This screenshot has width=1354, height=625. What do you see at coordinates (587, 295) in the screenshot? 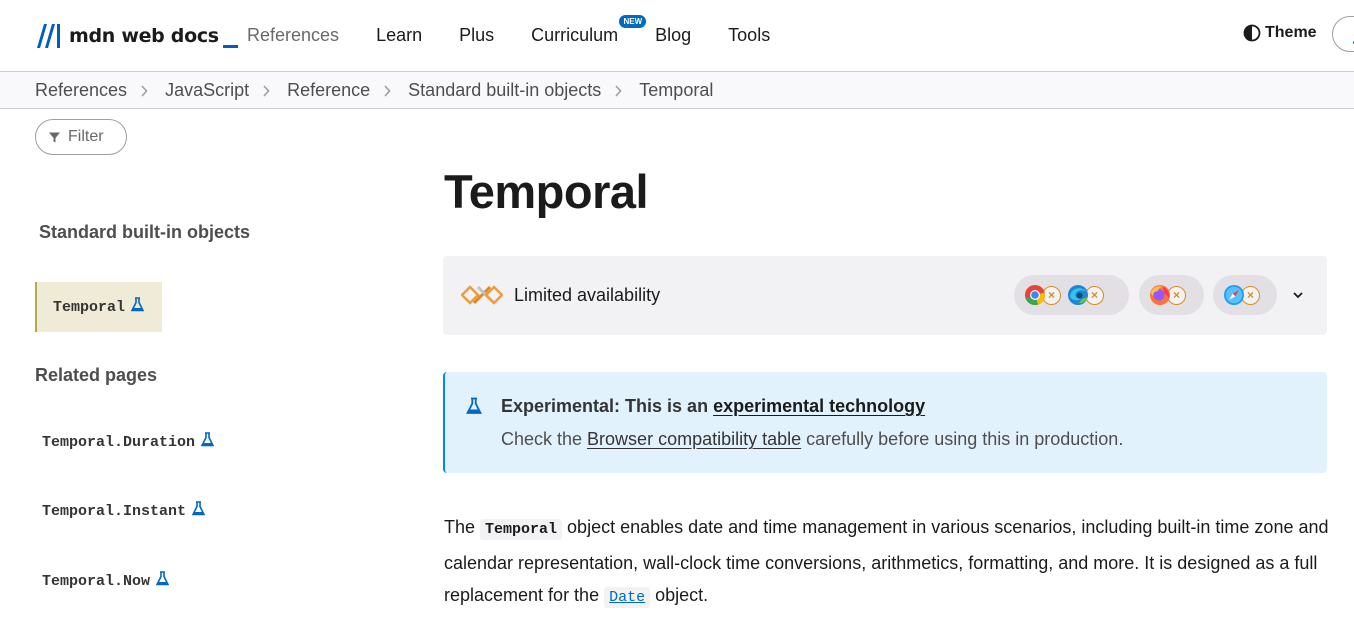
I see `availability-label: Limited availability` at bounding box center [587, 295].